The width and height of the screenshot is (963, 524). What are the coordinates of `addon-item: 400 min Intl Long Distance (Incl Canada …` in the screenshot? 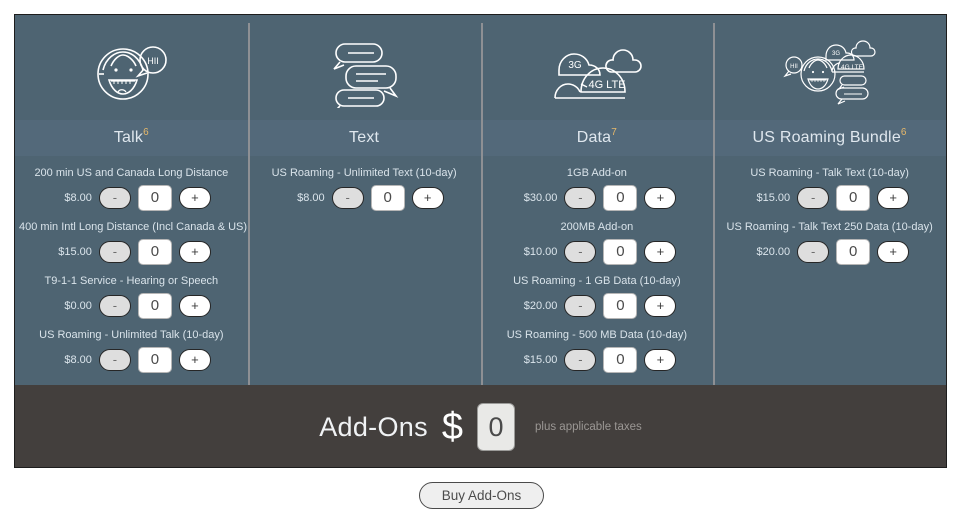 It's located at (131, 242).